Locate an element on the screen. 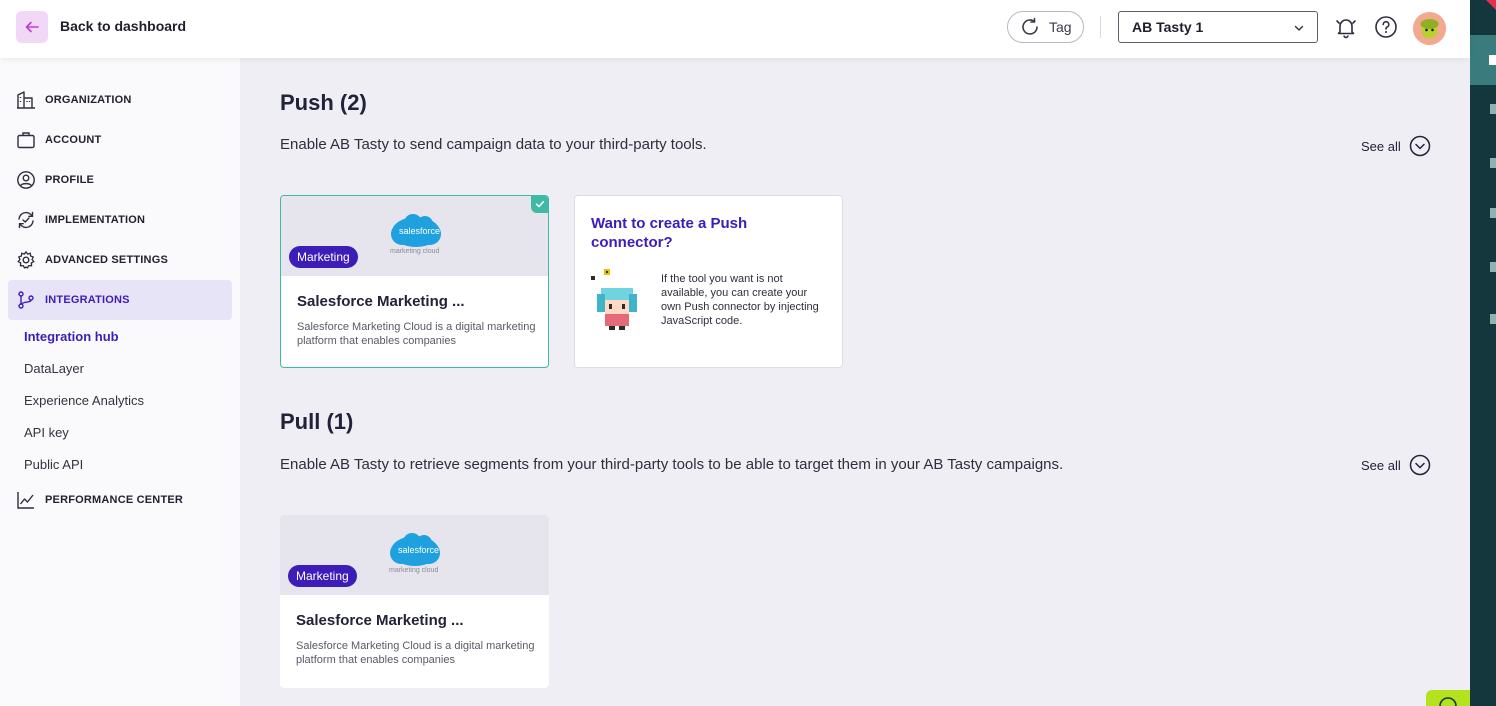 This screenshot has width=1496, height=706. push-see-all-button: See all is located at coordinates (1396, 146).